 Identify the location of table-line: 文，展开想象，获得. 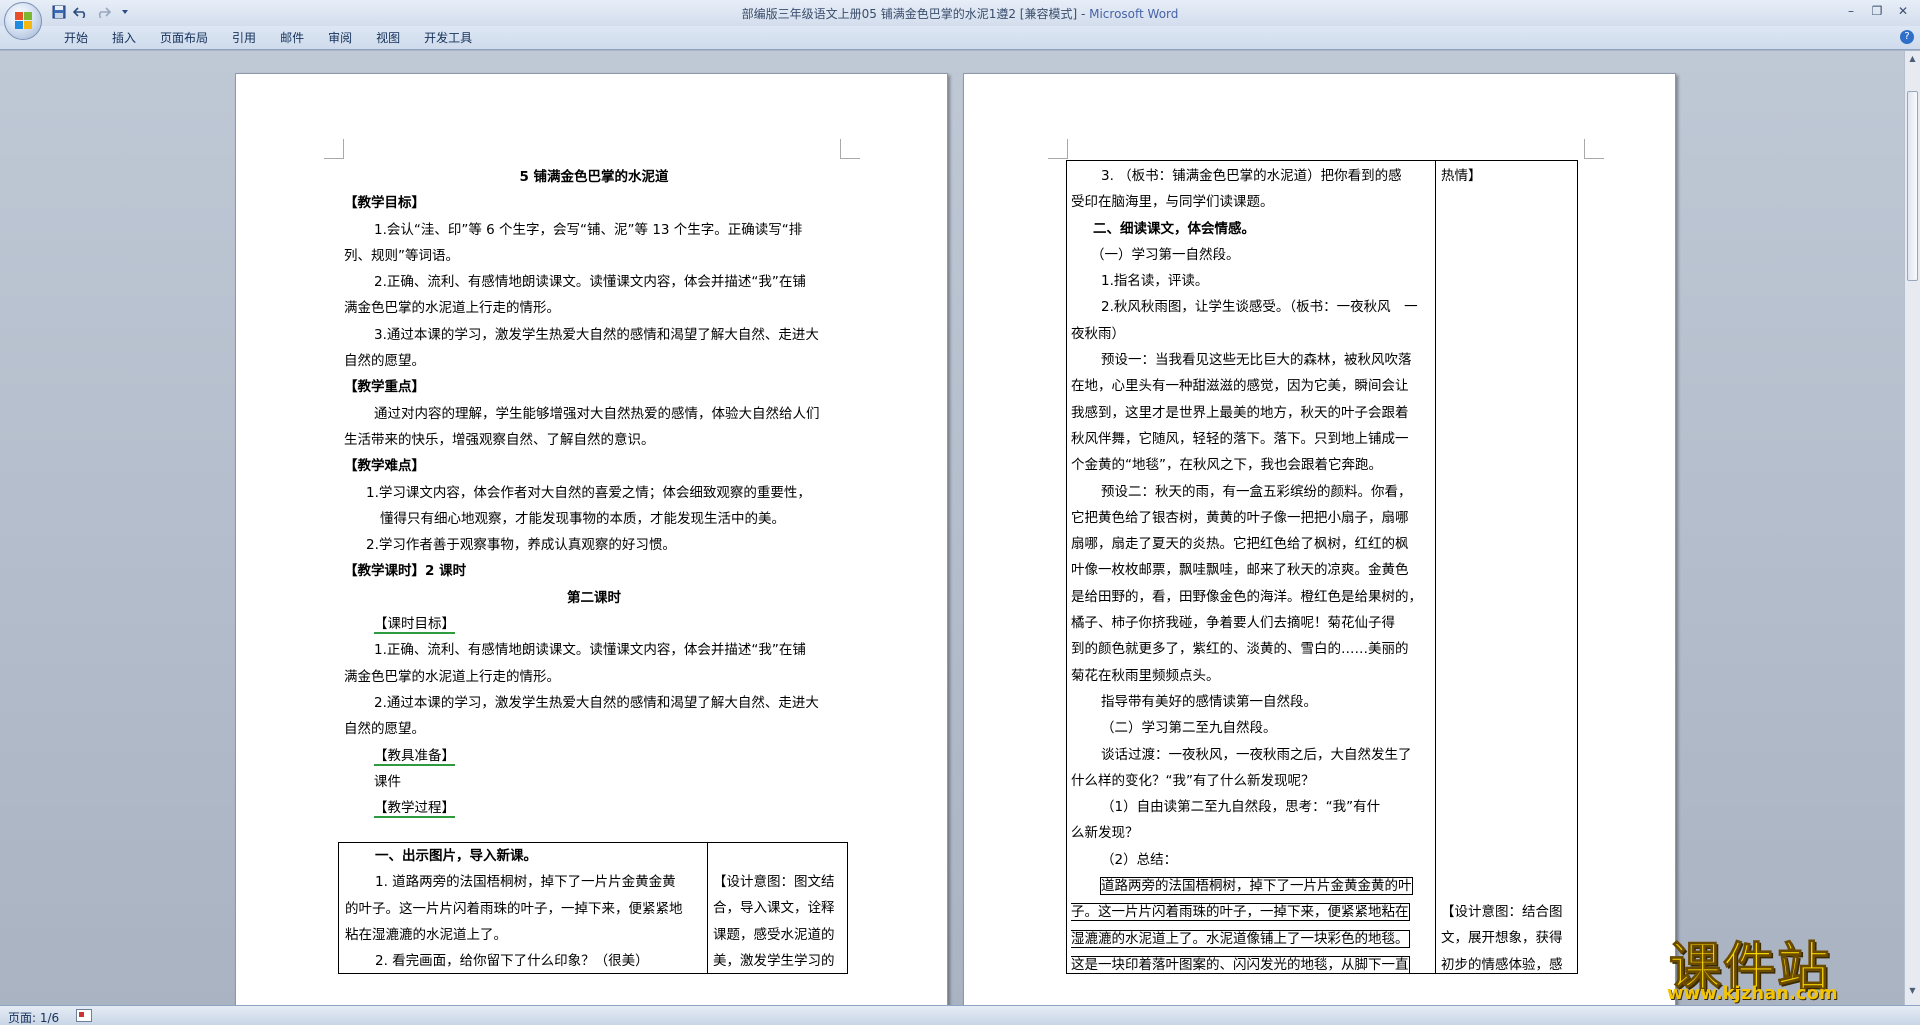
(1502, 938).